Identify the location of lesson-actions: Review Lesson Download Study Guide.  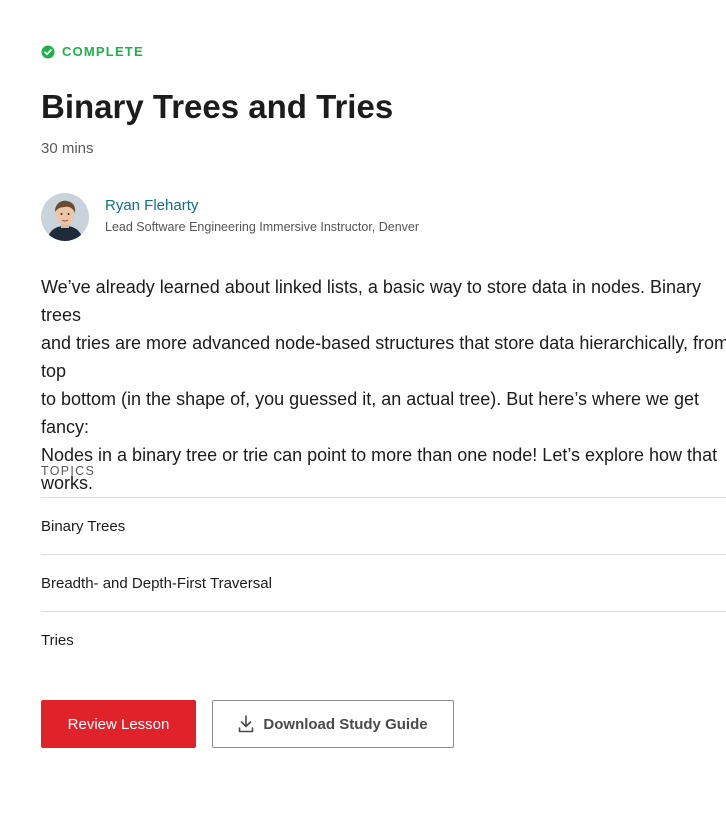
(247, 724).